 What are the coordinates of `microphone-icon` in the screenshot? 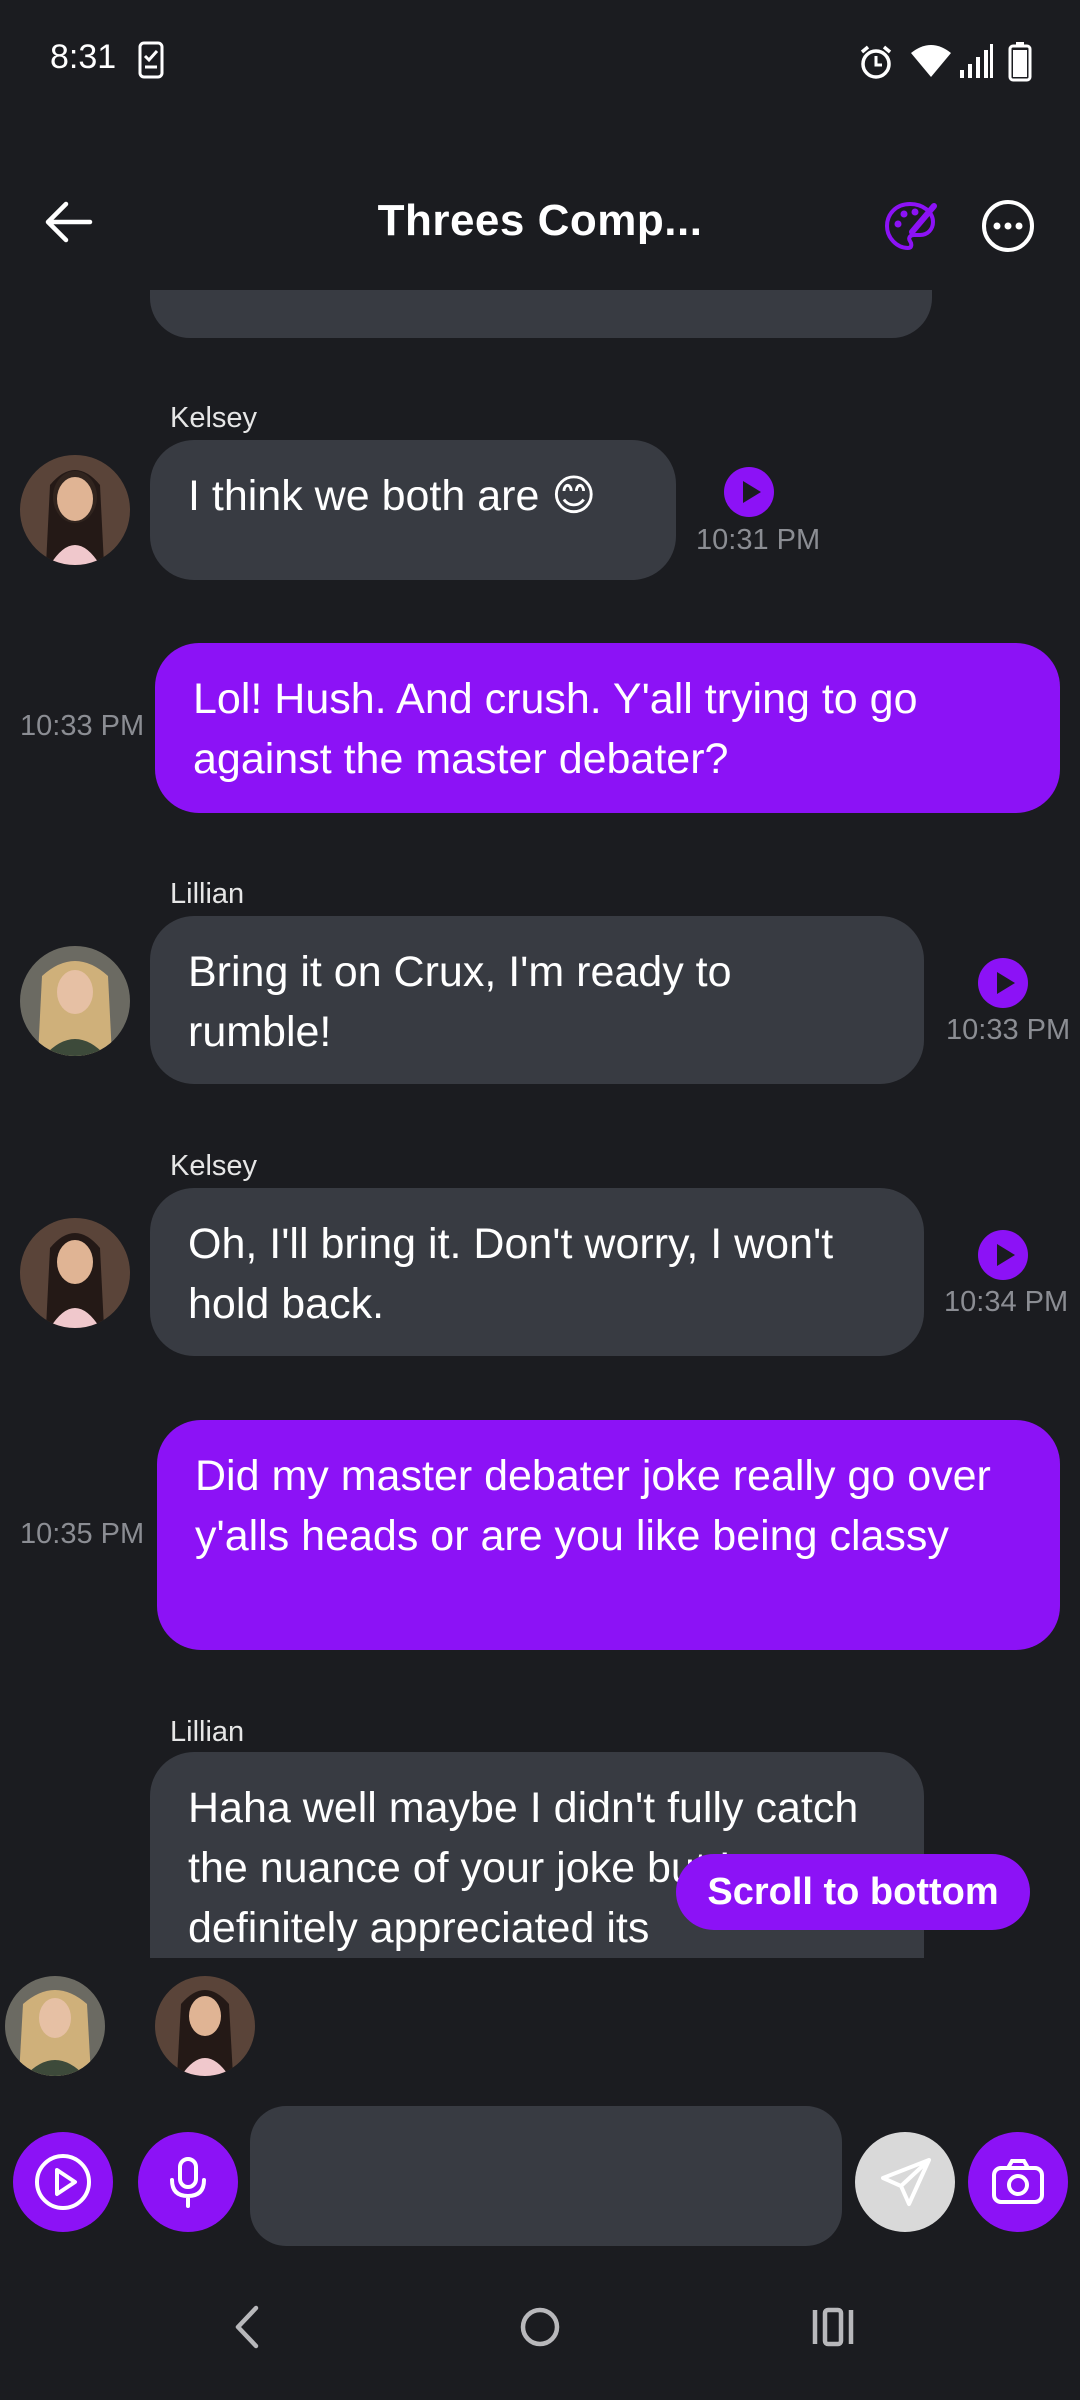 It's located at (188, 2182).